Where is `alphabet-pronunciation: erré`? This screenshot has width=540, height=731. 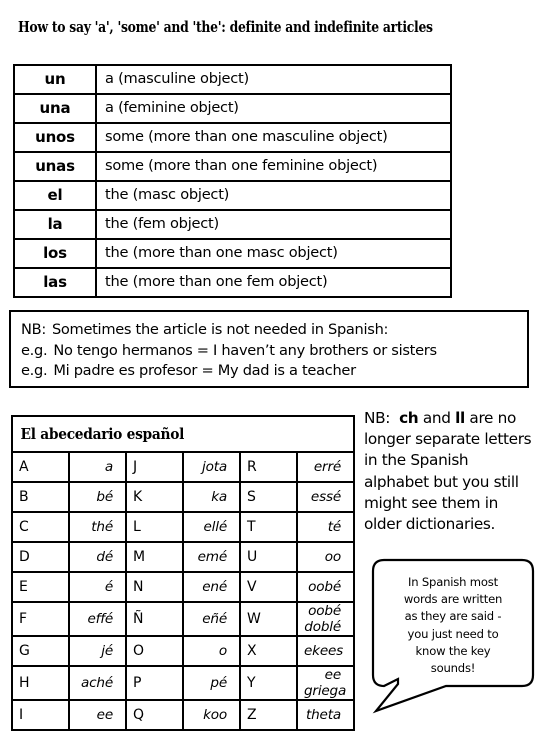
alphabet-pronunciation: erré is located at coordinates (325, 467).